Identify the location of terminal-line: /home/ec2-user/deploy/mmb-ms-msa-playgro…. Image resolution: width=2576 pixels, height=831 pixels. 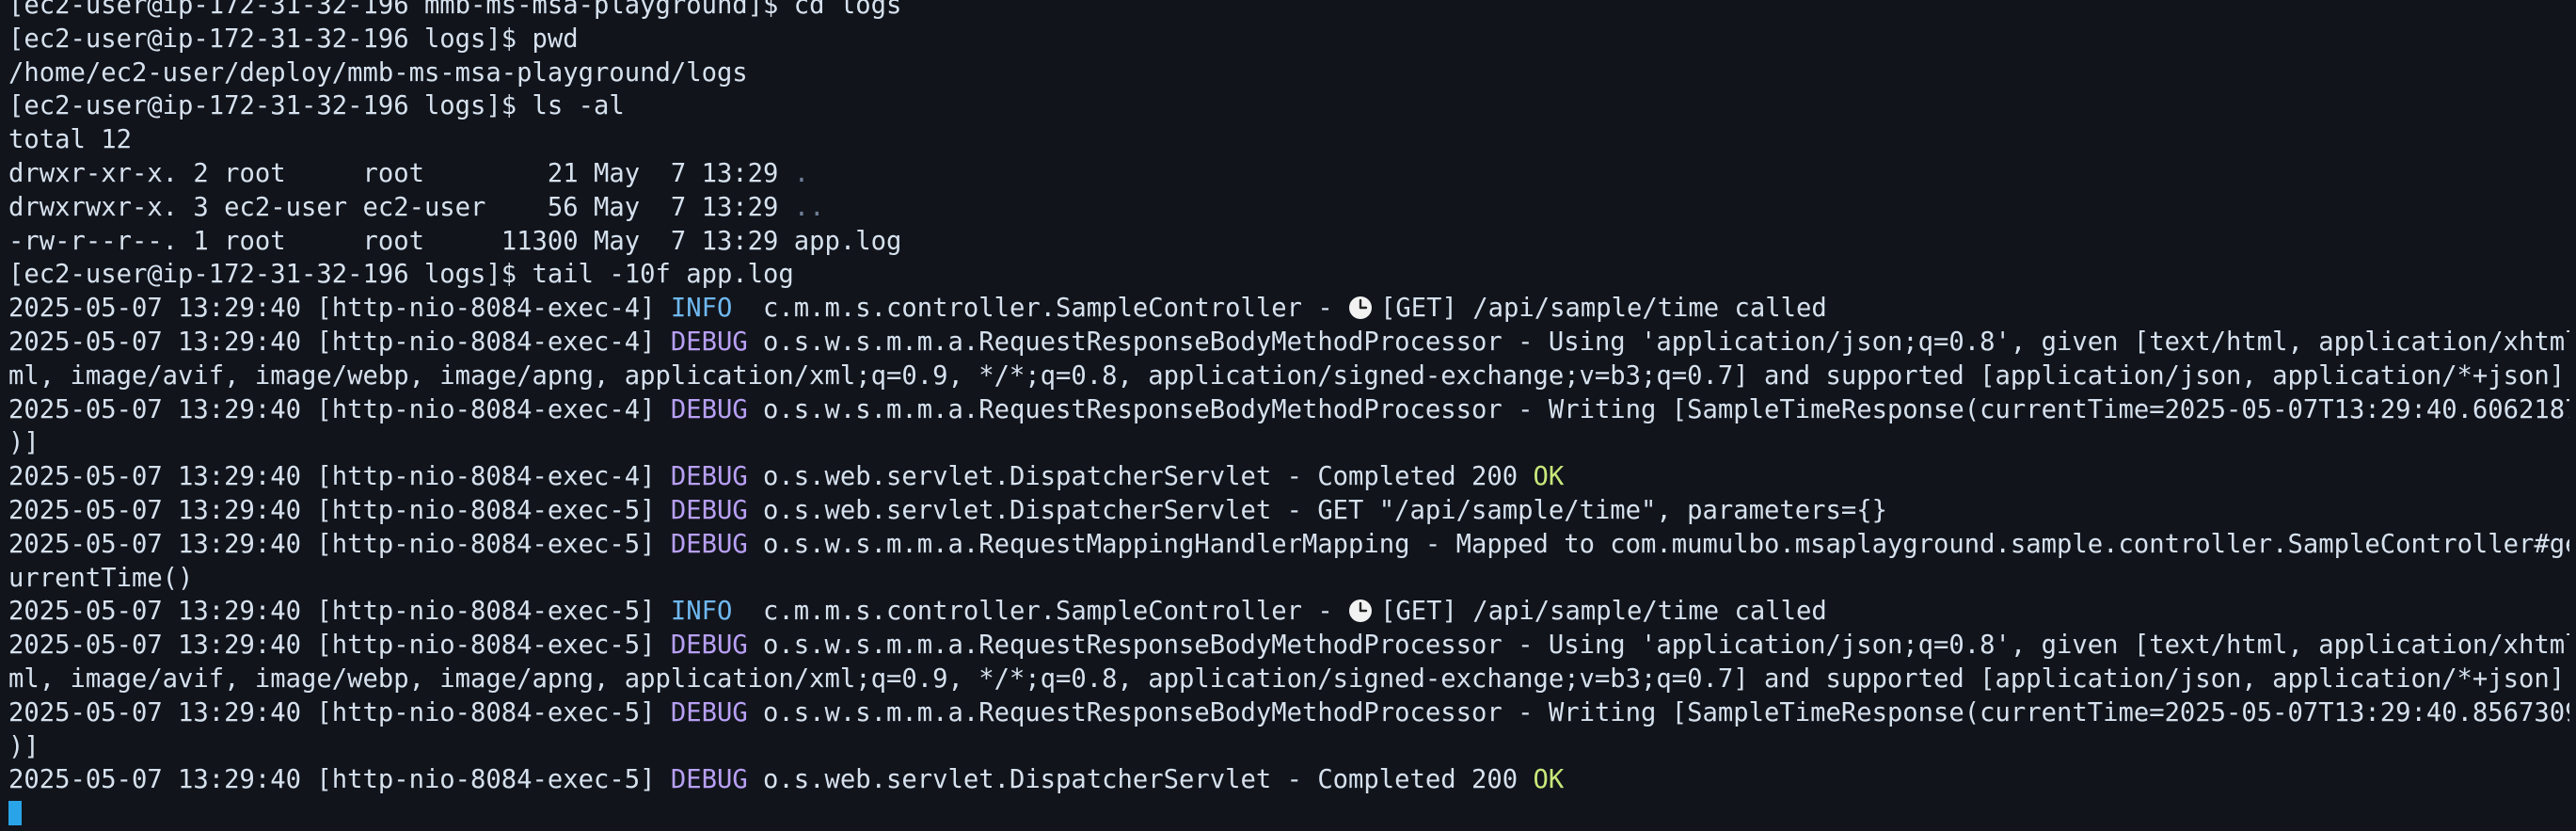
(1289, 73).